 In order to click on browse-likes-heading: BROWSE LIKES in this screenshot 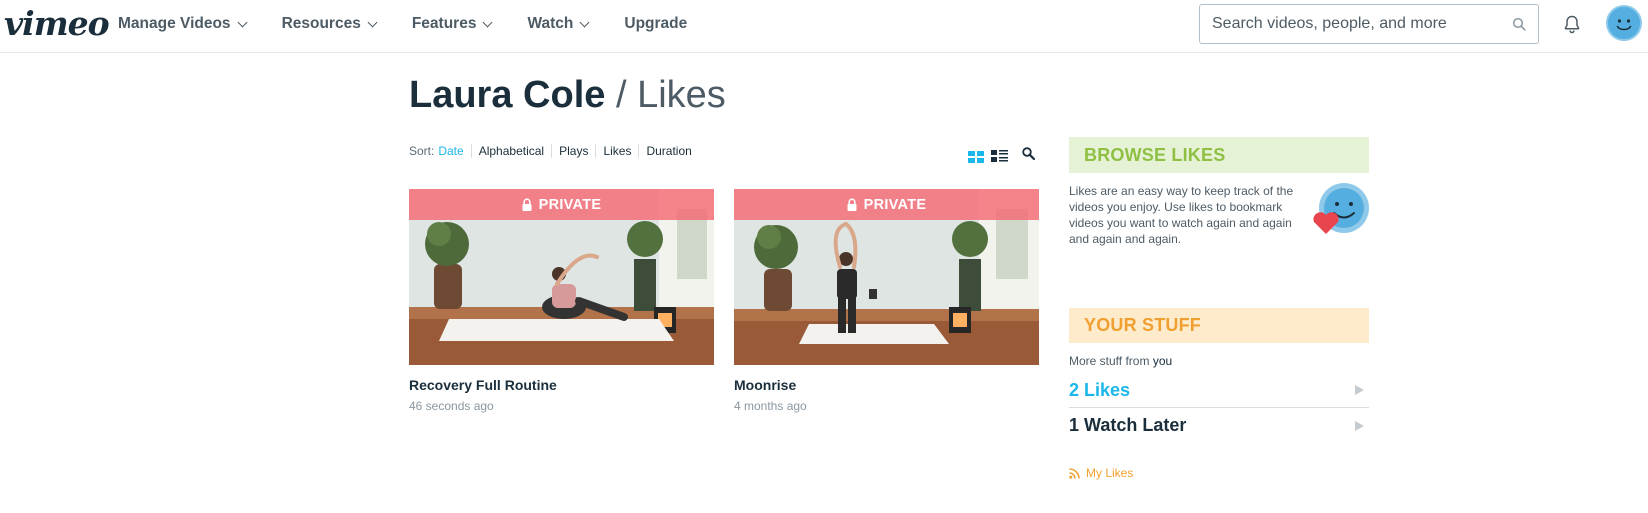, I will do `click(1219, 155)`.